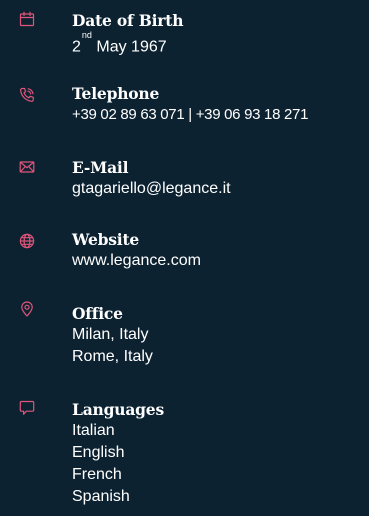 The width and height of the screenshot is (369, 516). Describe the element at coordinates (220, 189) in the screenshot. I see `email-link: gtagariello@legance.it` at that location.